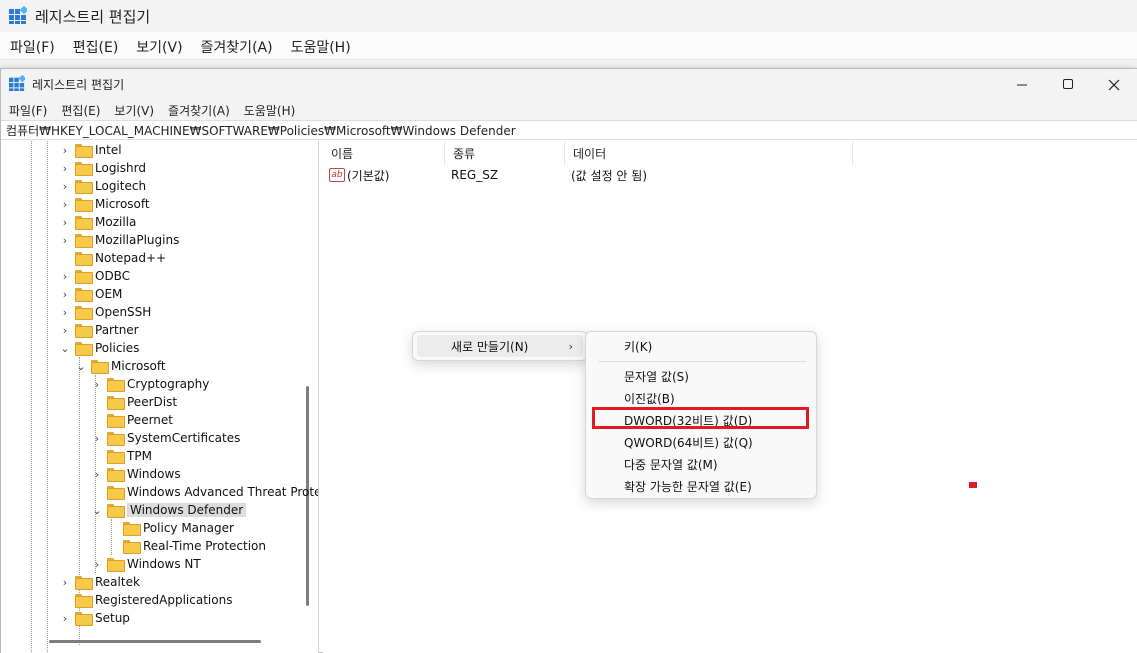 The height and width of the screenshot is (653, 1137). I want to click on menu-help: 도움말(H), so click(270, 110).